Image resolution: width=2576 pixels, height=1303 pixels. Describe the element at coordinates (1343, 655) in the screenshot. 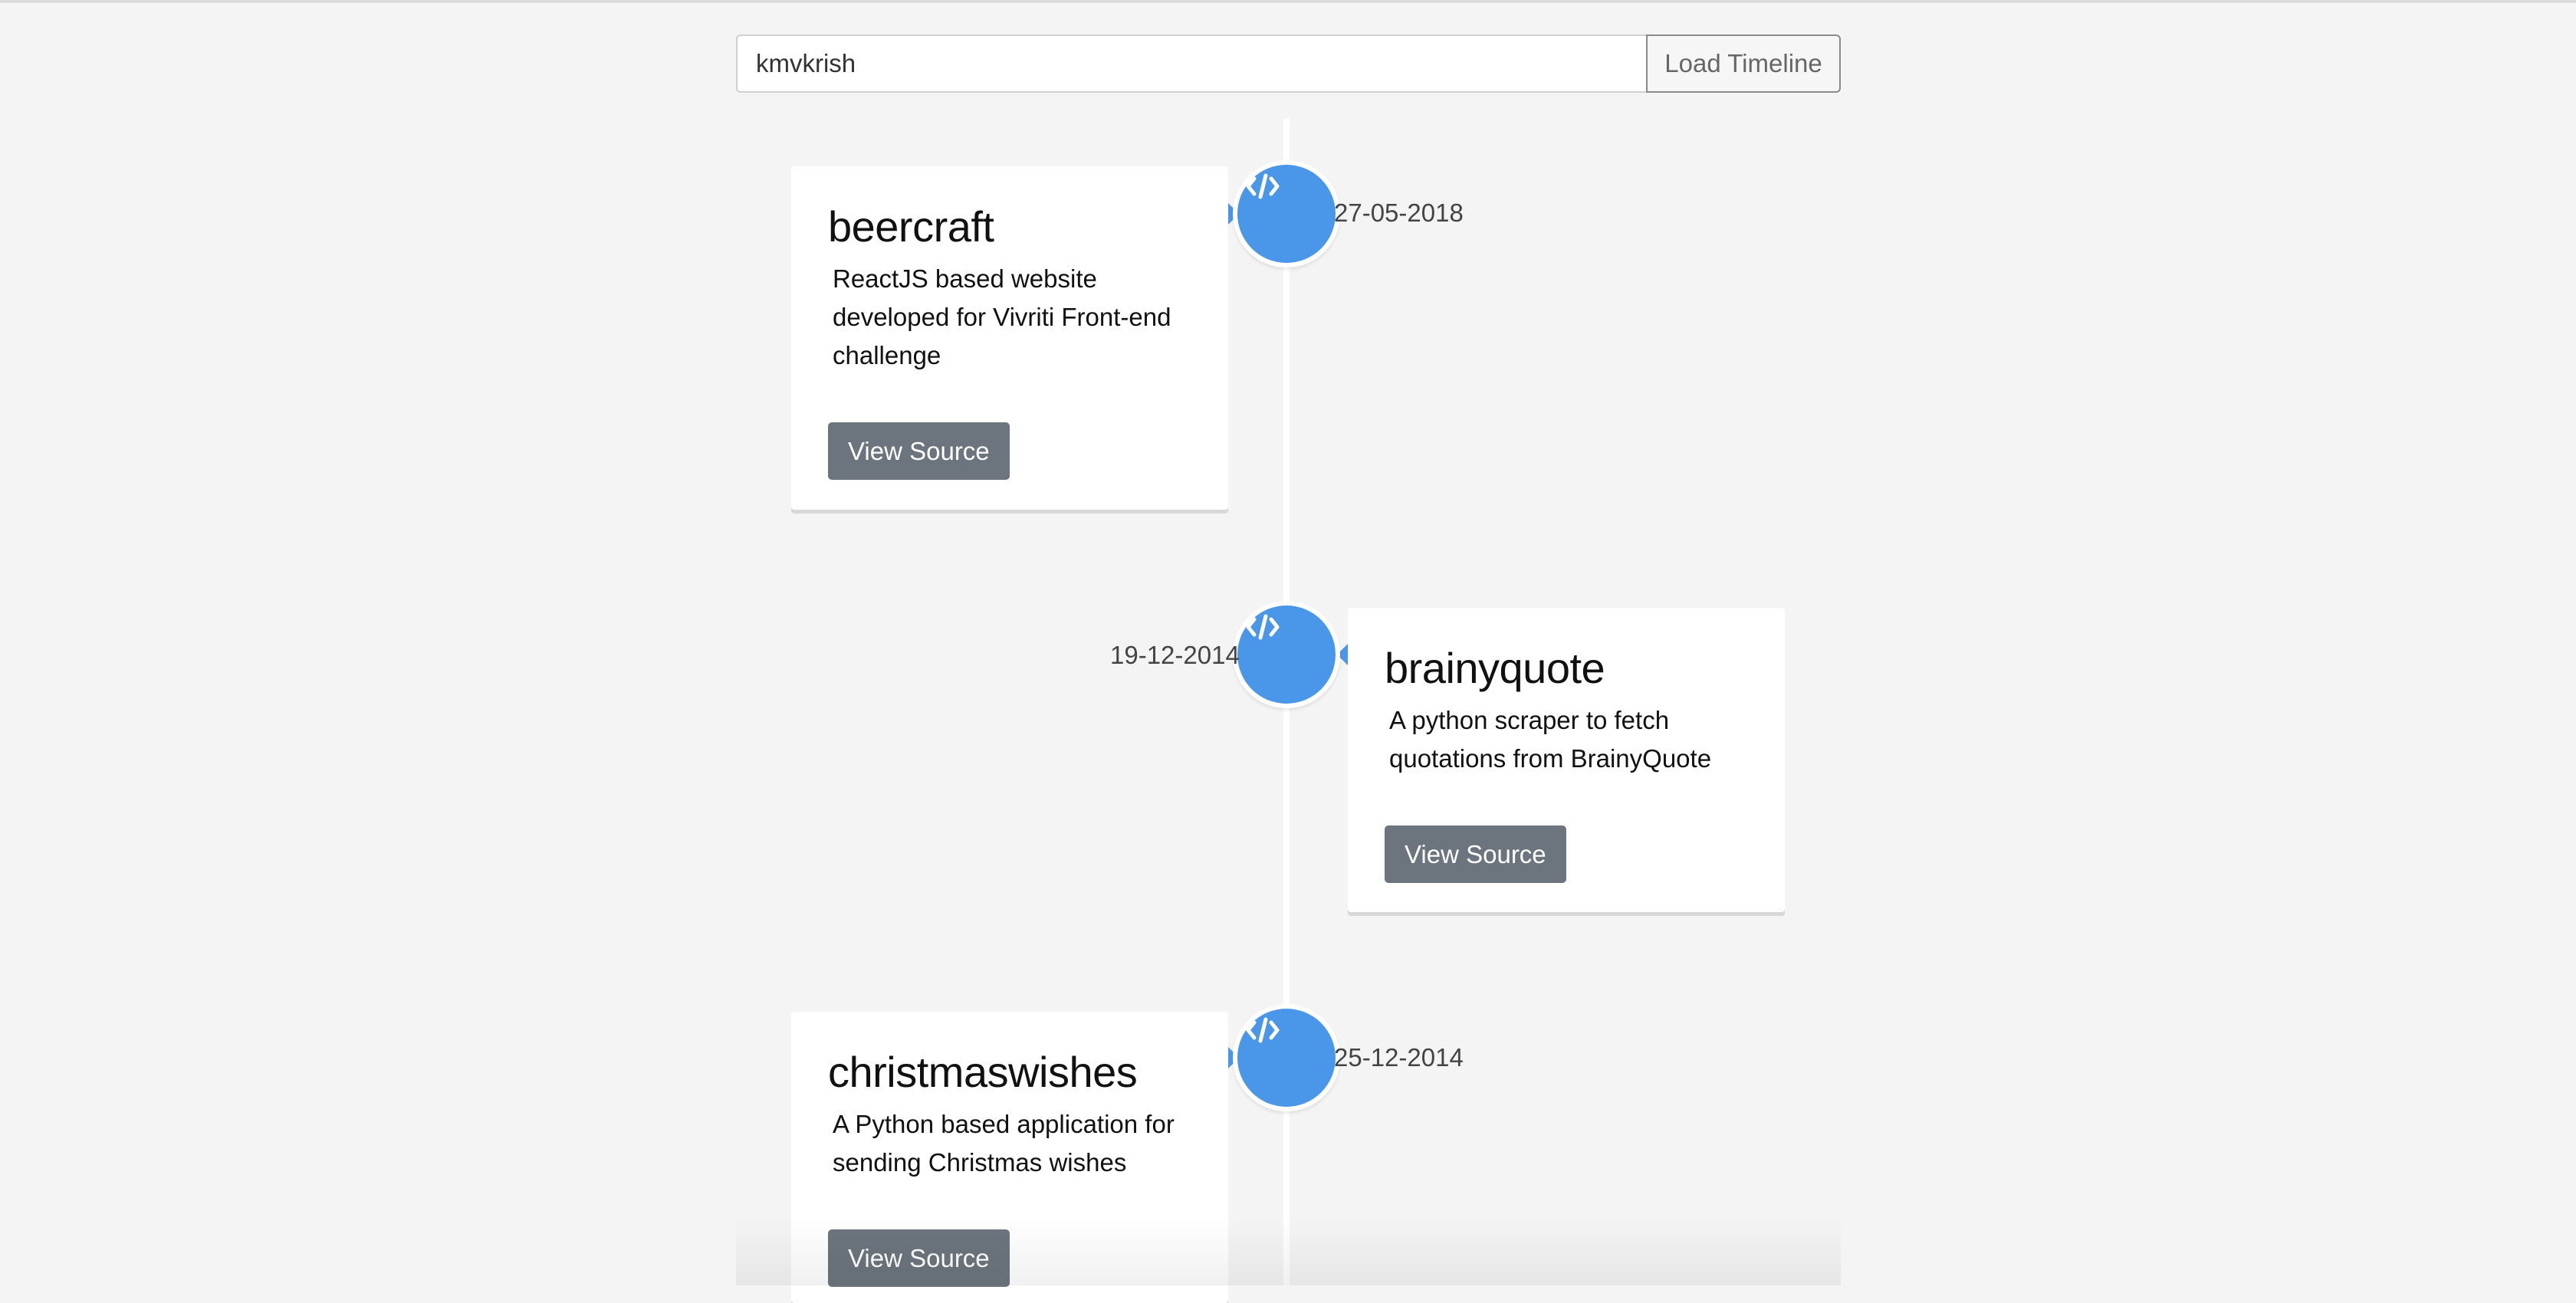

I see `card-pointer` at that location.